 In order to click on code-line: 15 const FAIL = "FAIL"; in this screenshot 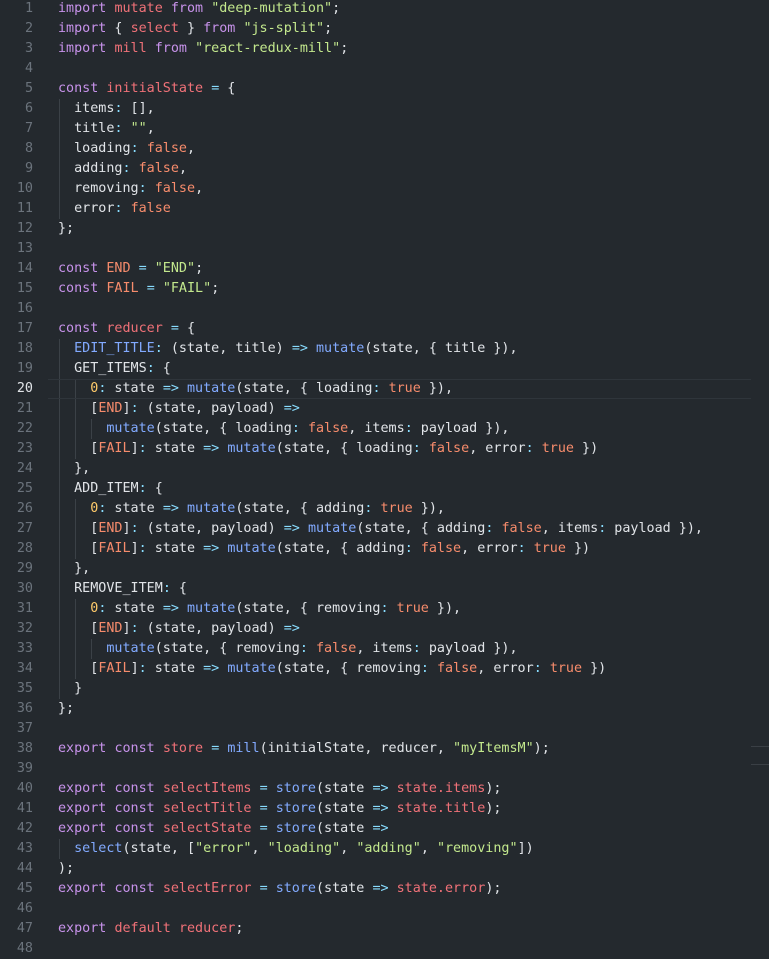, I will do `click(384, 289)`.